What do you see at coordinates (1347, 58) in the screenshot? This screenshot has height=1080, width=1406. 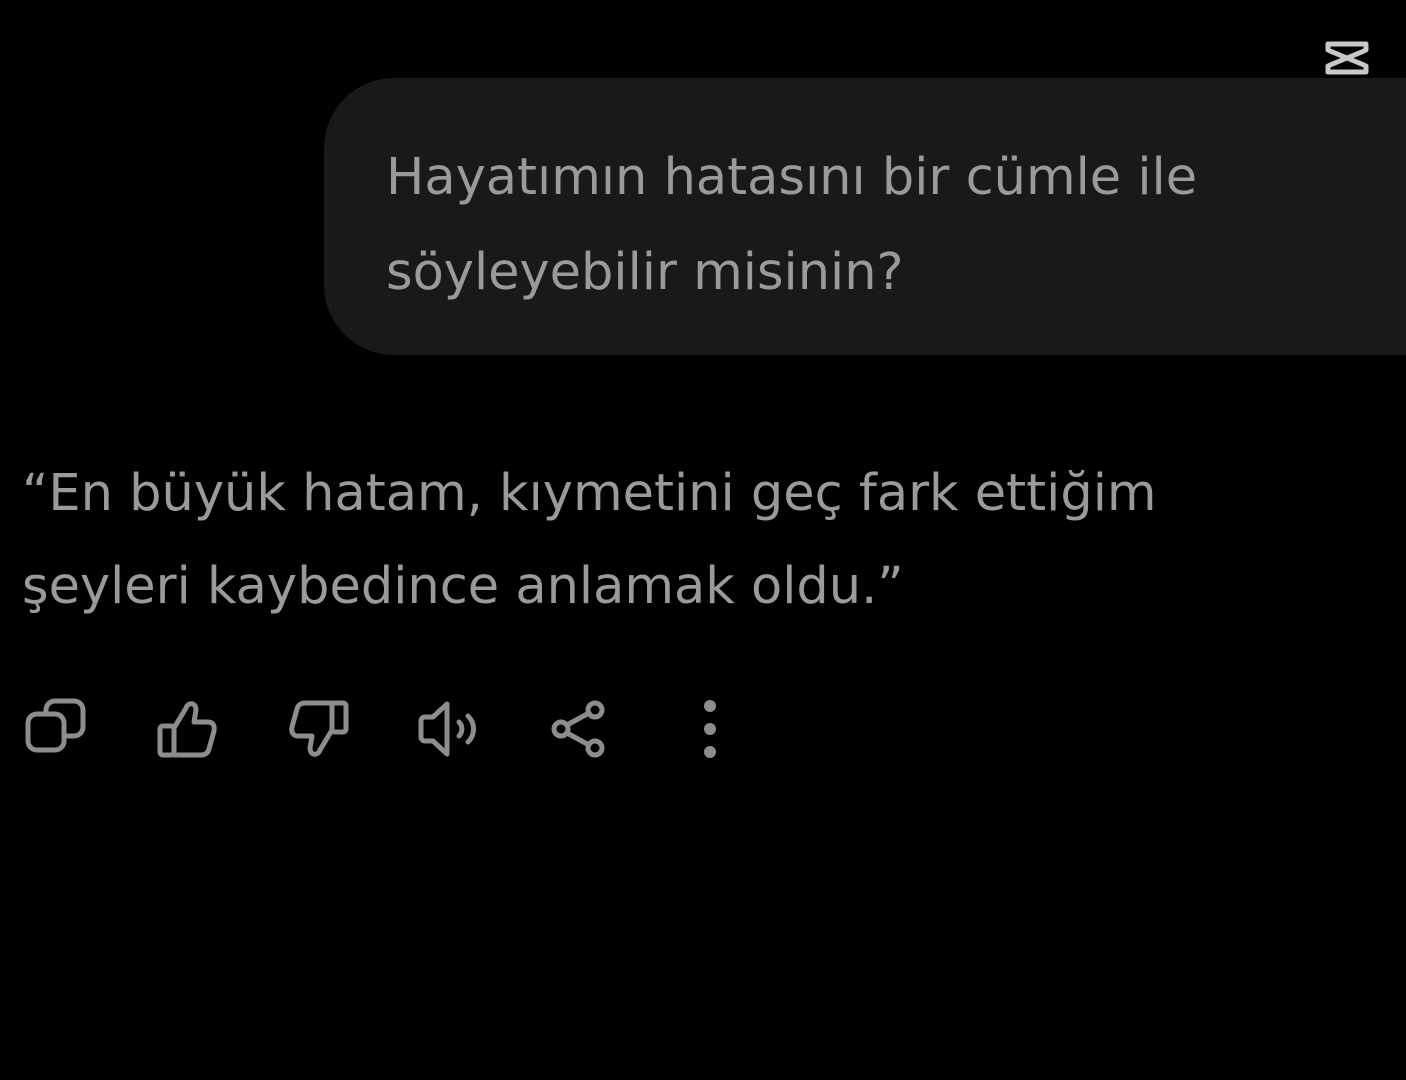 I see `capcut-logo-icon` at bounding box center [1347, 58].